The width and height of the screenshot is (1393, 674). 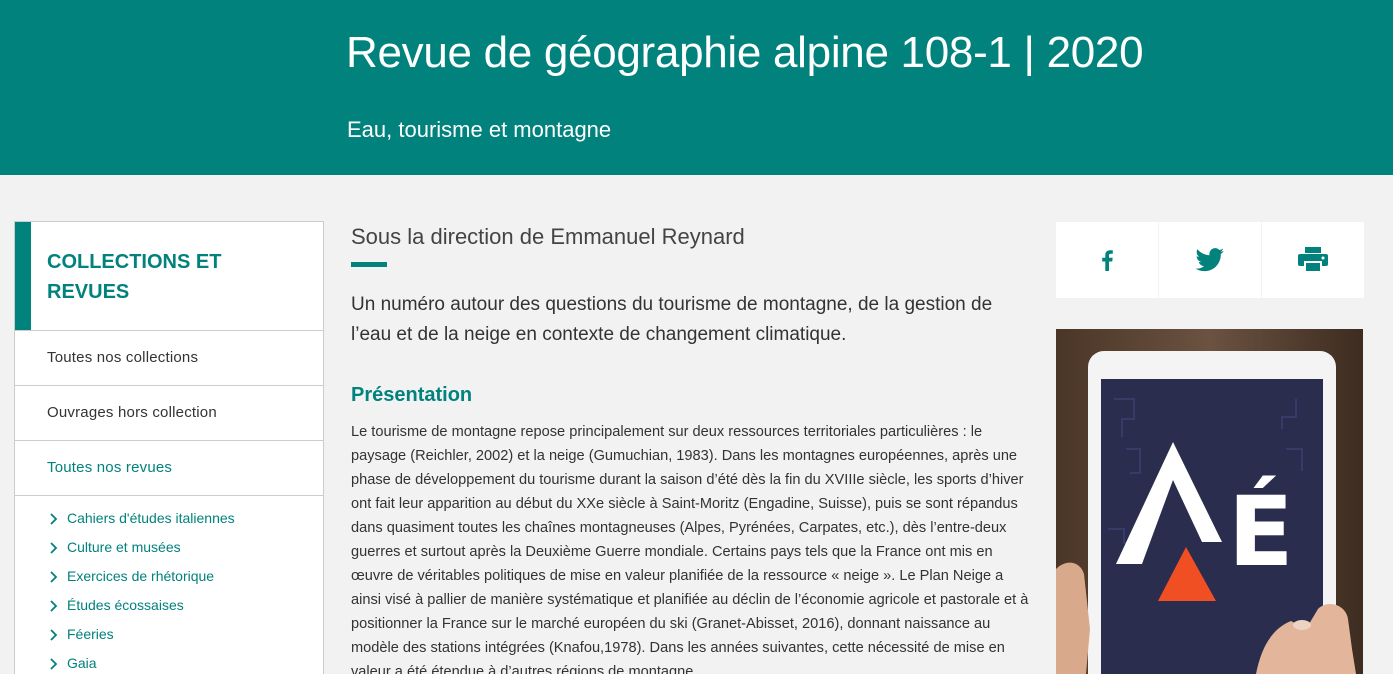 What do you see at coordinates (151, 518) in the screenshot?
I see `journal-label: Cahiers d'études italiennes` at bounding box center [151, 518].